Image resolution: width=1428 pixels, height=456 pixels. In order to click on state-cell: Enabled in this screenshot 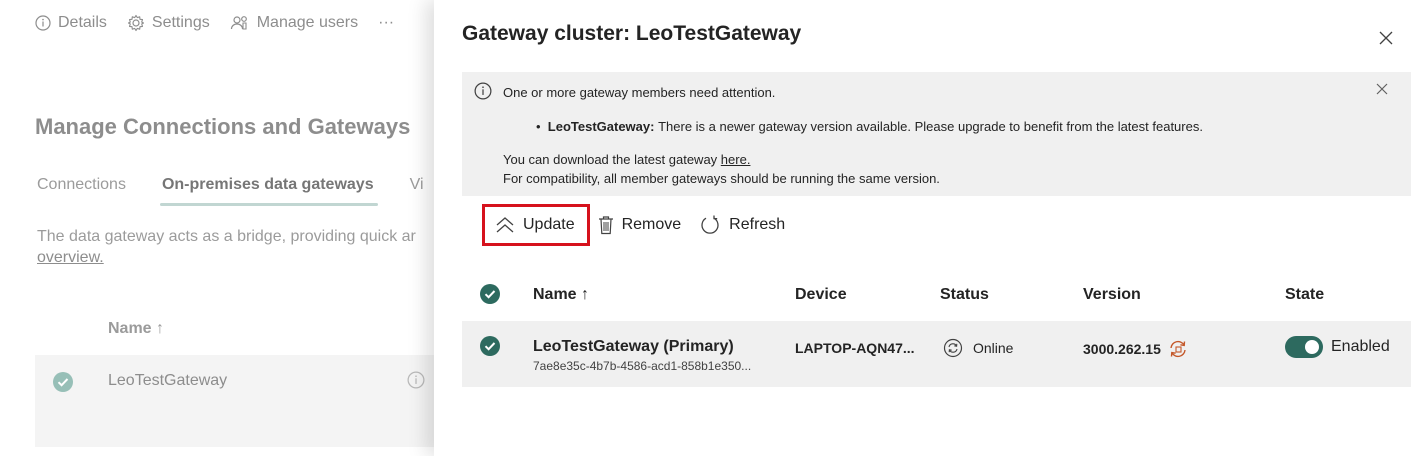, I will do `click(1337, 347)`.